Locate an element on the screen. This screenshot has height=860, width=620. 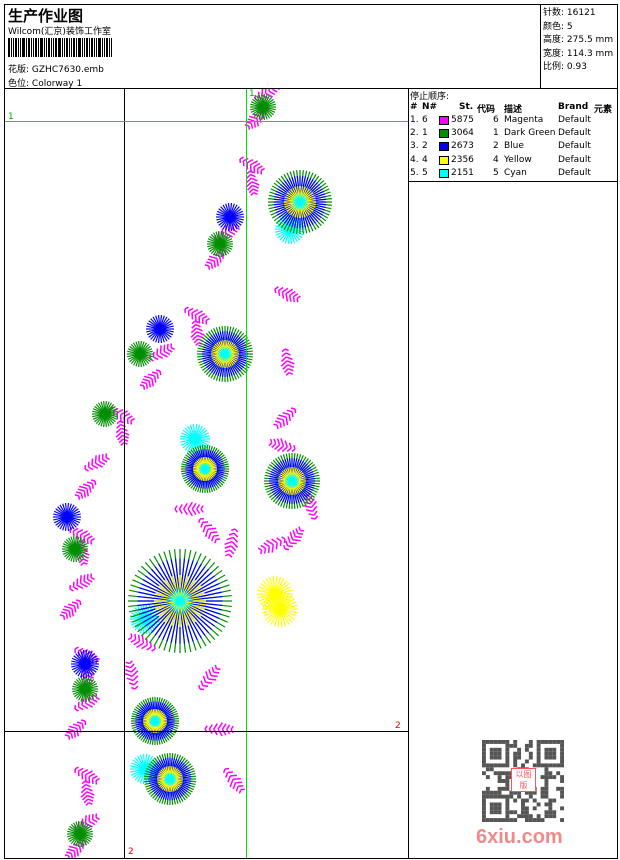
cell-st: 2673 is located at coordinates (462, 146).